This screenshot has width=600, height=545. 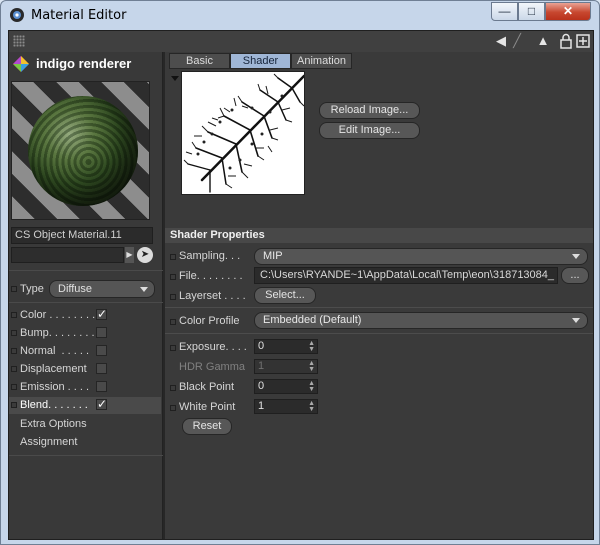 I want to click on brand-name: indigo renderer, so click(x=84, y=63).